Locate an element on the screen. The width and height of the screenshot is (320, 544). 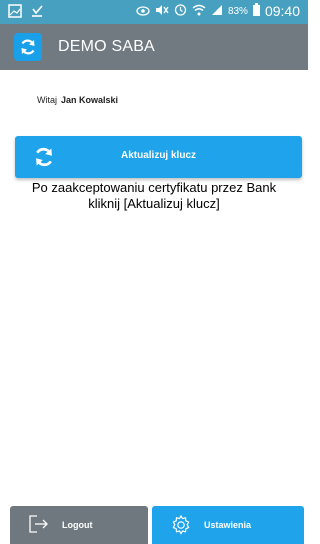
app-bar: DEMO SABA is located at coordinates (154, 47).